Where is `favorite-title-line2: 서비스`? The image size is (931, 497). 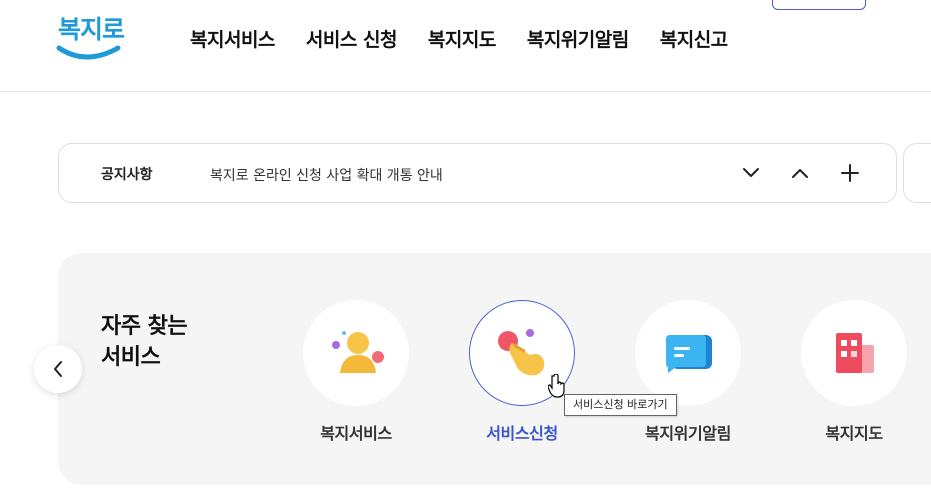 favorite-title-line2: 서비스 is located at coordinates (131, 357).